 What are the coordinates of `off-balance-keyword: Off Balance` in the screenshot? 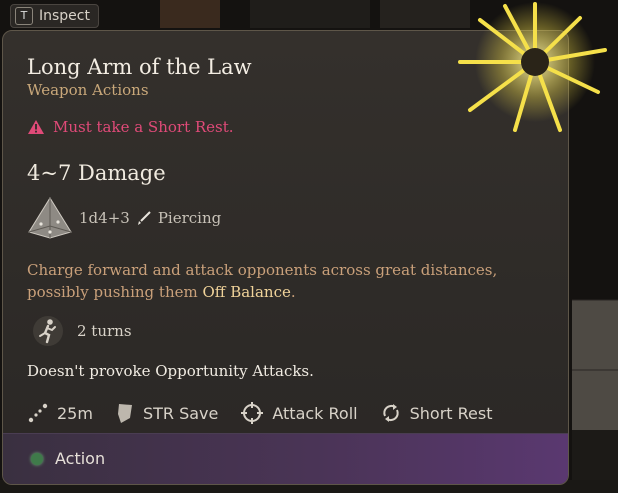 It's located at (246, 292).